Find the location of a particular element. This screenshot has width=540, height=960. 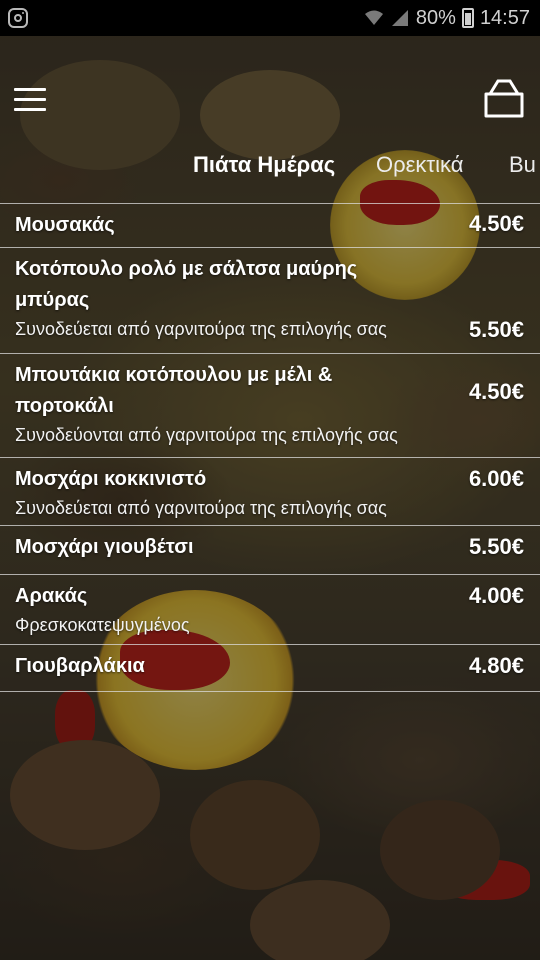

shopping-bag-icon is located at coordinates (504, 99).